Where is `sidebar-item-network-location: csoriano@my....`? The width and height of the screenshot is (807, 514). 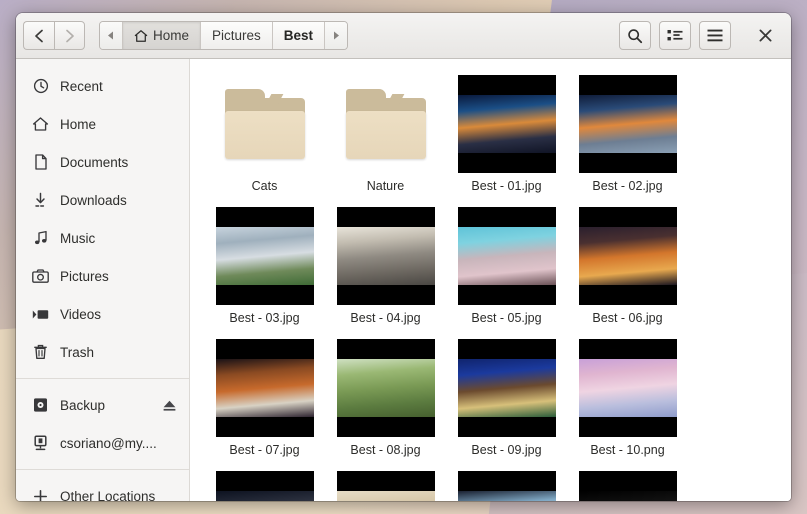
sidebar-item-network-location: csoriano@my.... is located at coordinates (102, 443).